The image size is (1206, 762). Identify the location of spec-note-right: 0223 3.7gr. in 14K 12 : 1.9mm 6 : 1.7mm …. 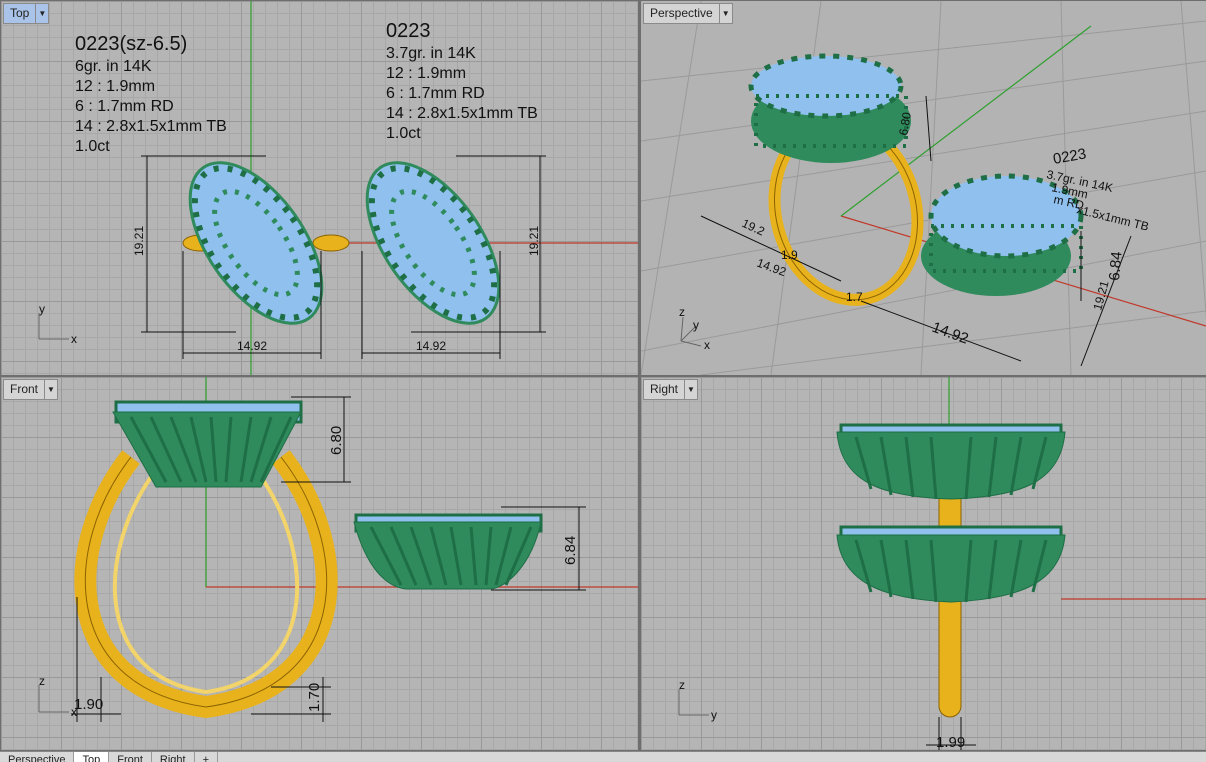
(462, 81).